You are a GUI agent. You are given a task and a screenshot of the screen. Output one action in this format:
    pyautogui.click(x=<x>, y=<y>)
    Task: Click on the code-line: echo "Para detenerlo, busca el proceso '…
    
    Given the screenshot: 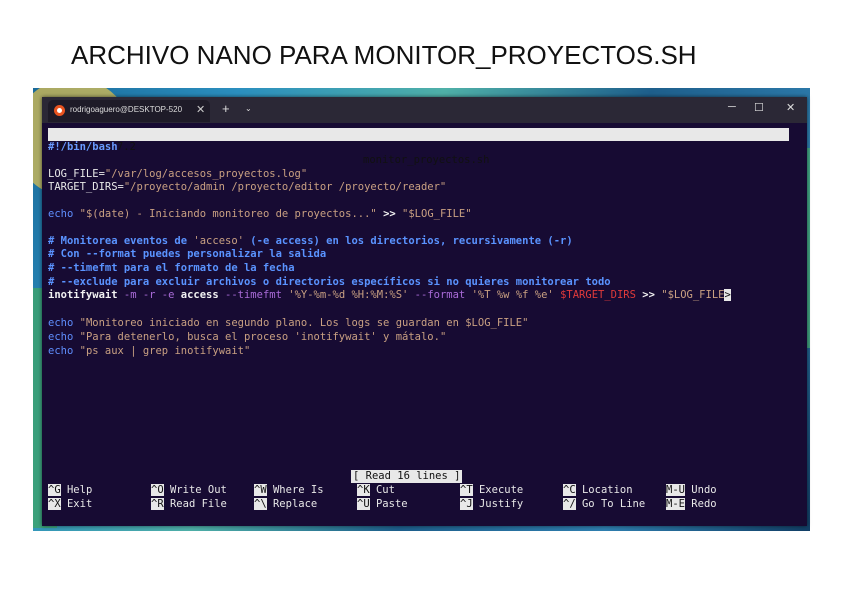 What is the action you would take?
    pyautogui.click(x=247, y=337)
    